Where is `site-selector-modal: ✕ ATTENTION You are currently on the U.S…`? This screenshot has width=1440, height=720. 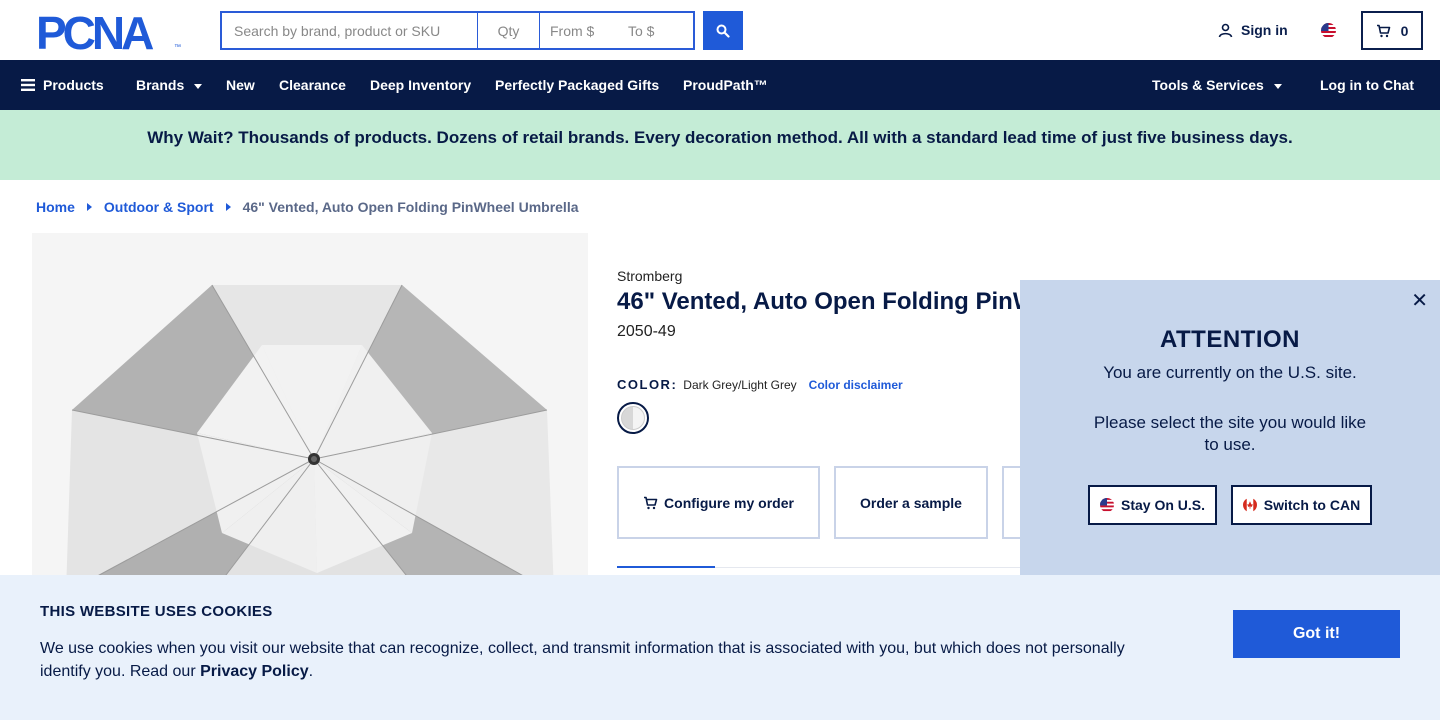 site-selector-modal: ✕ ATTENTION You are currently on the U.S… is located at coordinates (1230, 427).